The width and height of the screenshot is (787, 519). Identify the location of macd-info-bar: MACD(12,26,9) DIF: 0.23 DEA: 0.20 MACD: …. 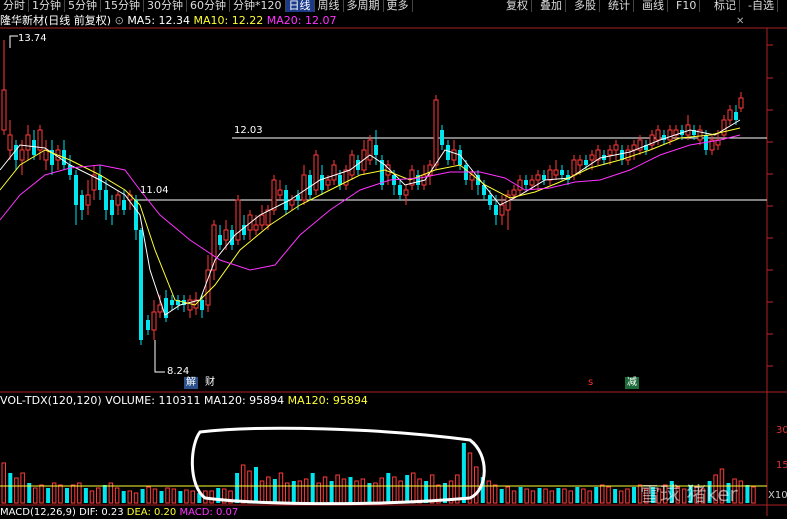
(119, 513).